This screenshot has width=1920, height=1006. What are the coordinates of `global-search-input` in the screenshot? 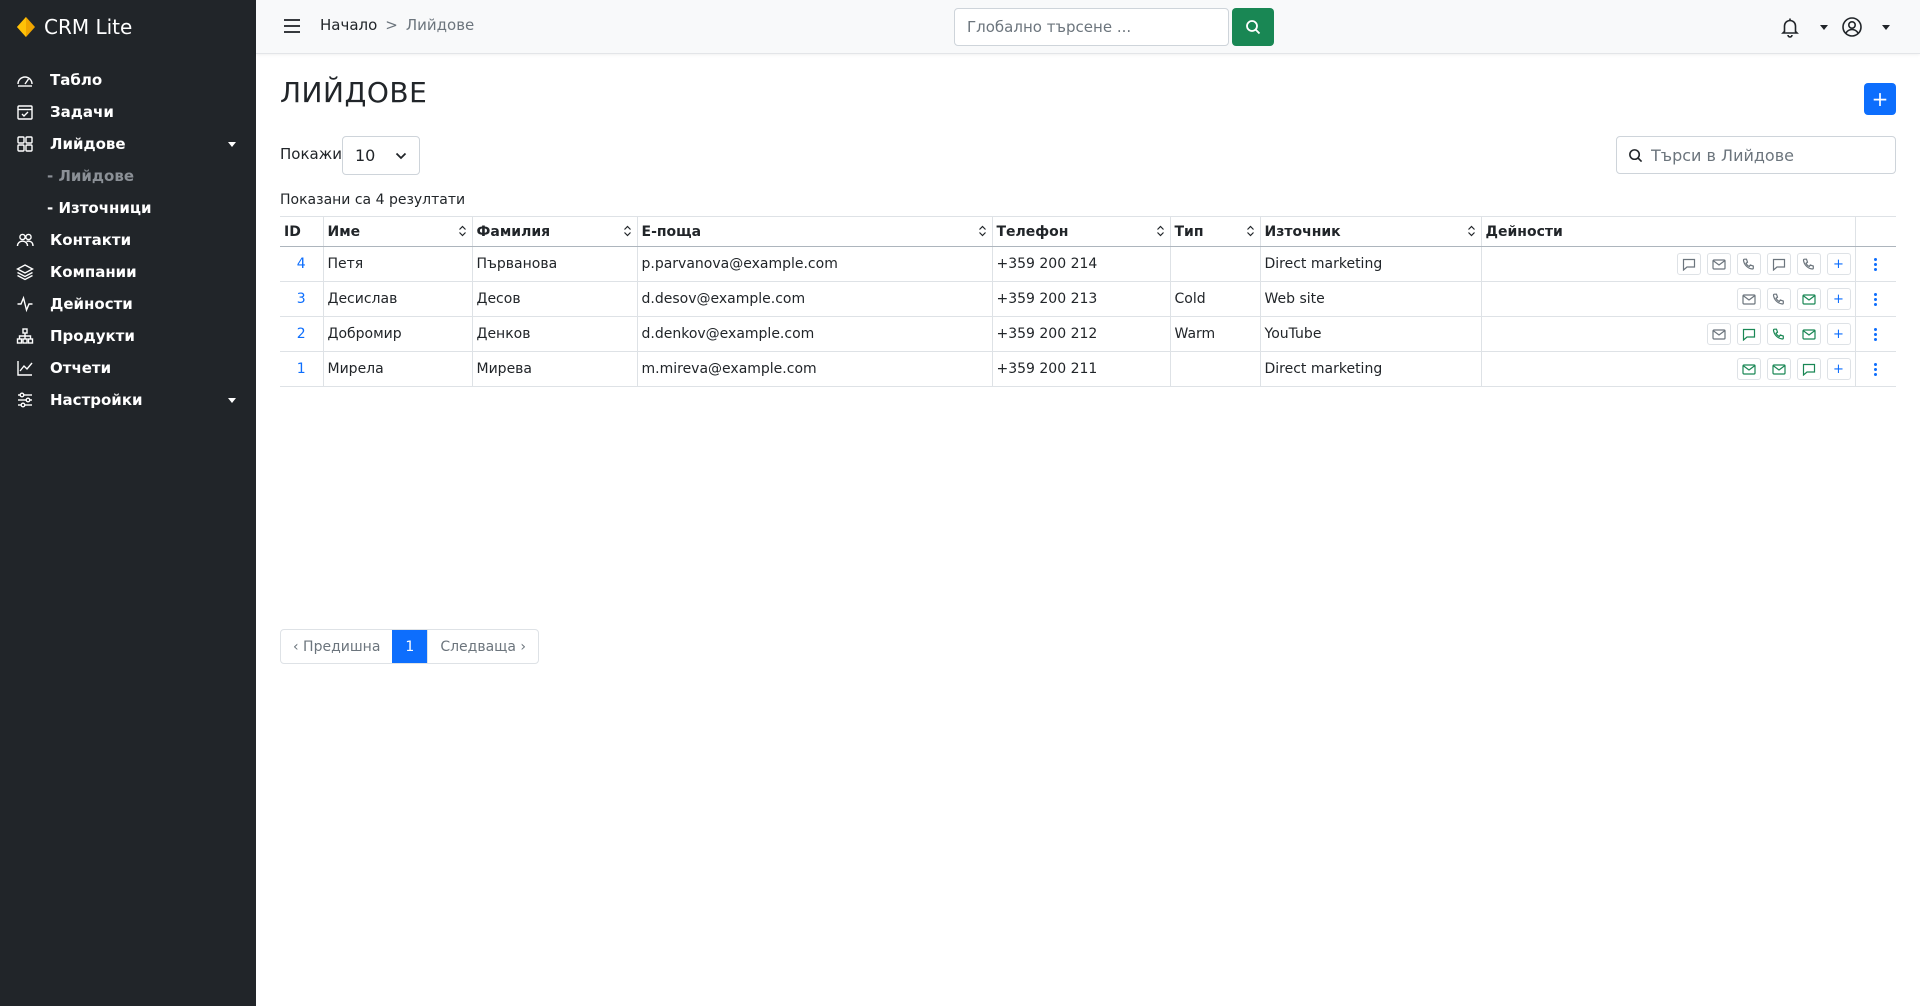 It's located at (1091, 27).